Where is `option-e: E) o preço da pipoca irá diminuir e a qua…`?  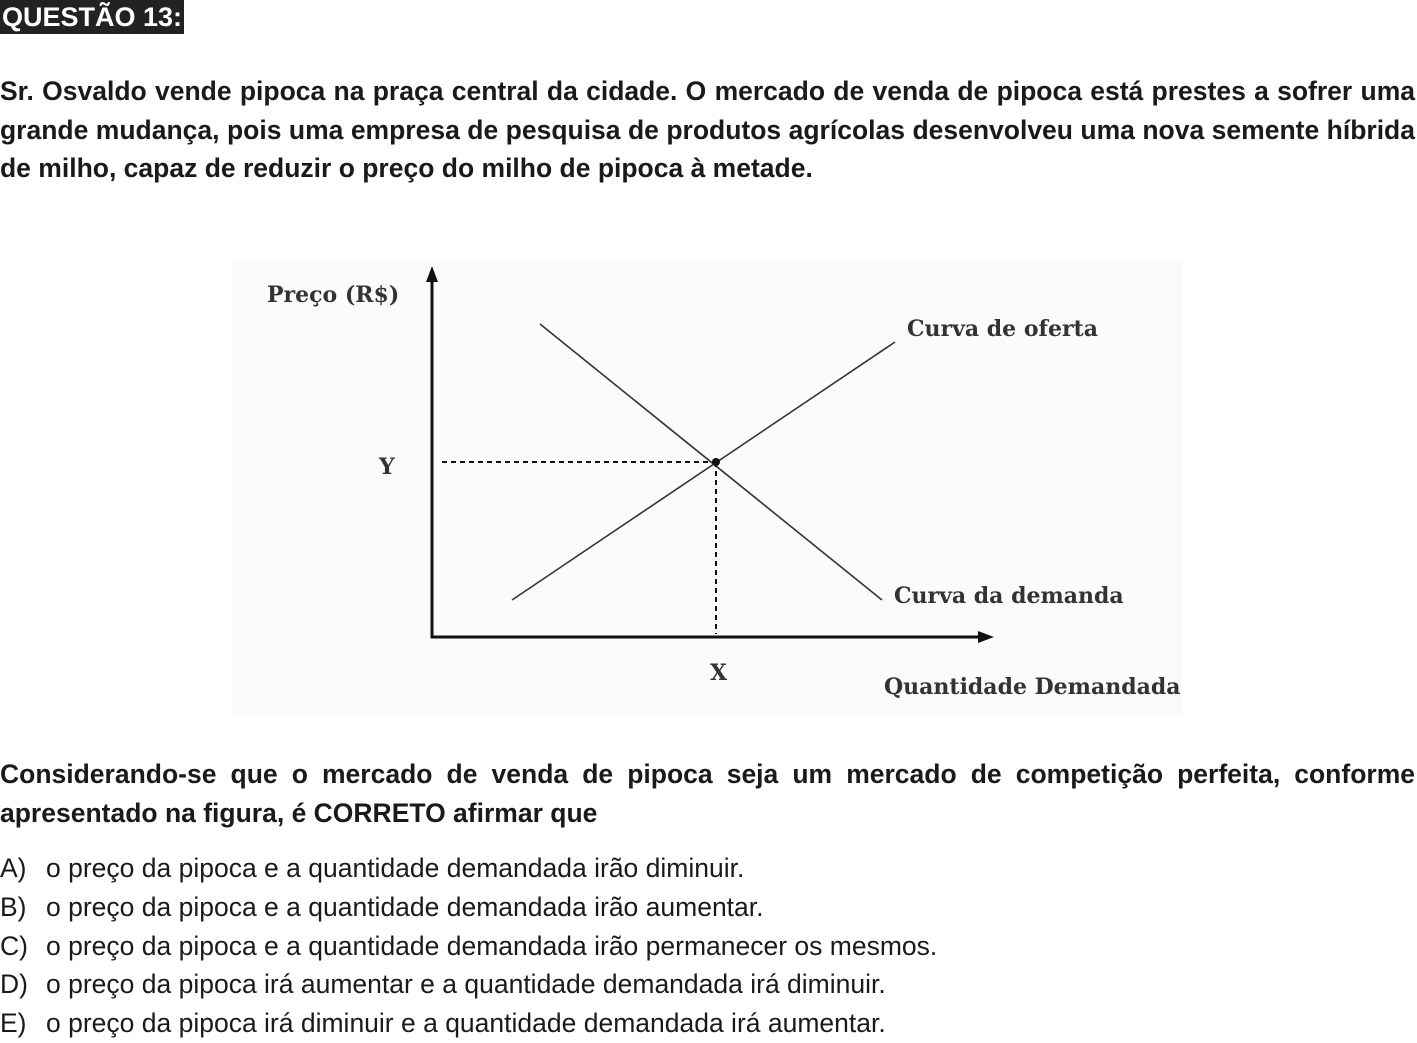
option-e: E) o preço da pipoca irá diminuir e a qua… is located at coordinates (468, 1023).